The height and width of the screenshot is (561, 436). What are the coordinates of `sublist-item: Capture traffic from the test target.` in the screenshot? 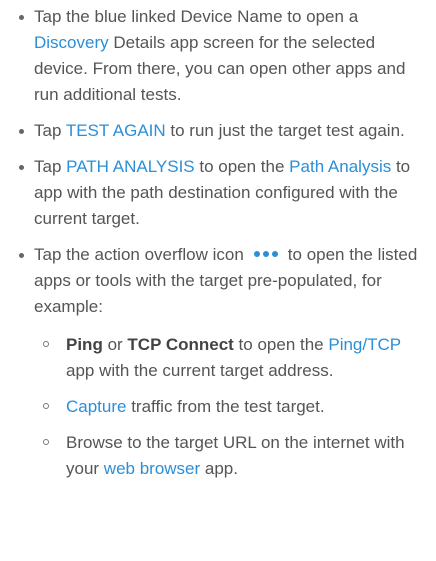 It's located at (230, 407).